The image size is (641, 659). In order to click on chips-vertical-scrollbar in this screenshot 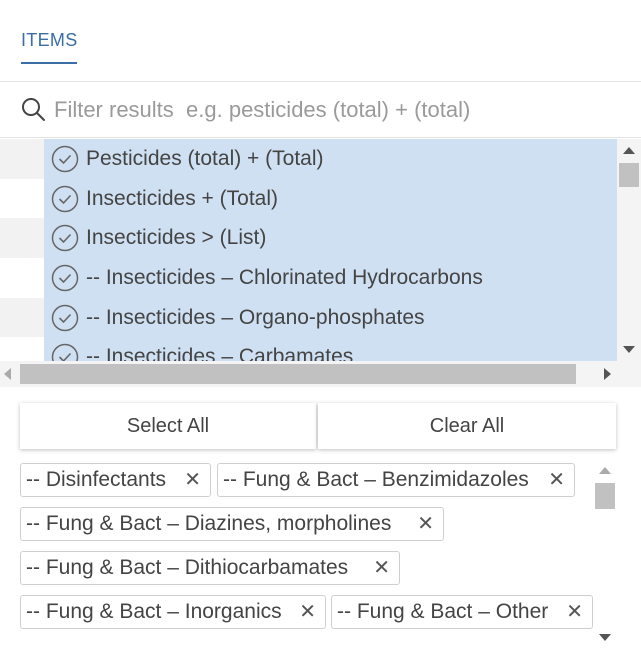, I will do `click(605, 554)`.